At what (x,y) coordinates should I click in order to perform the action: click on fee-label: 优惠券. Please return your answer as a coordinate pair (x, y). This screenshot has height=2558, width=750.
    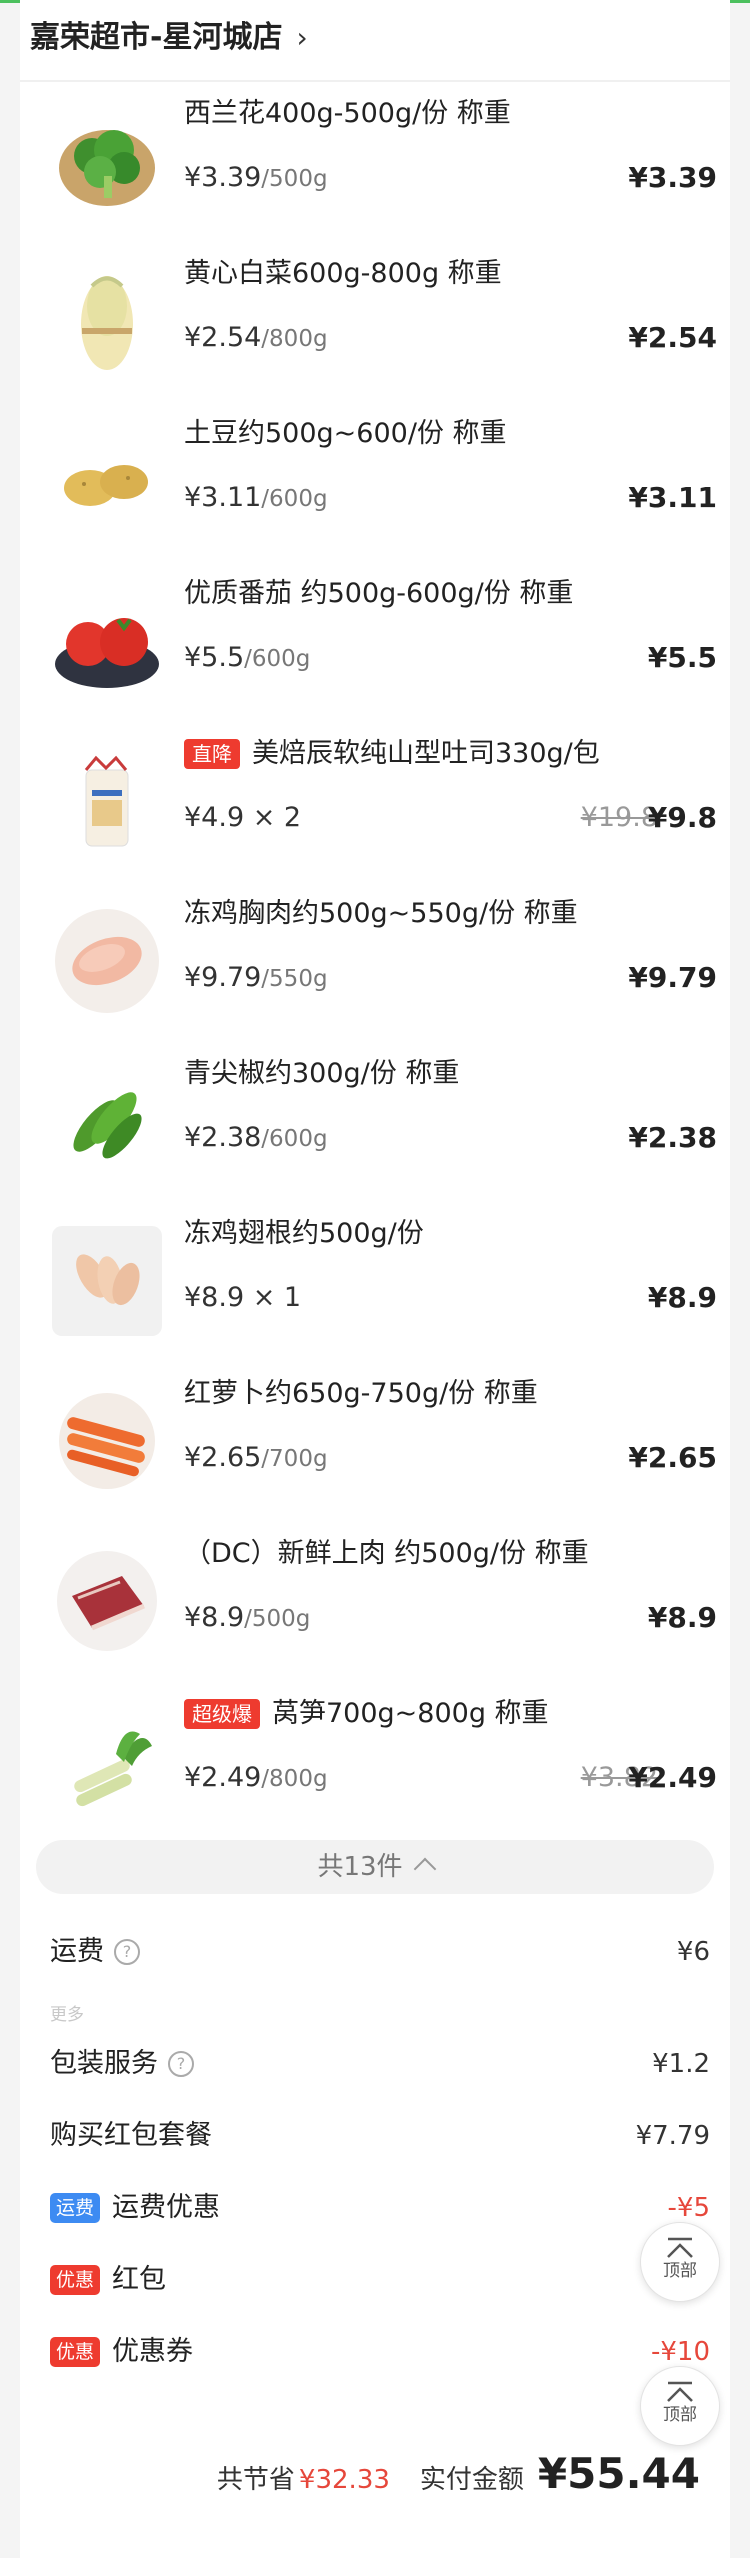
    Looking at the image, I should click on (153, 2351).